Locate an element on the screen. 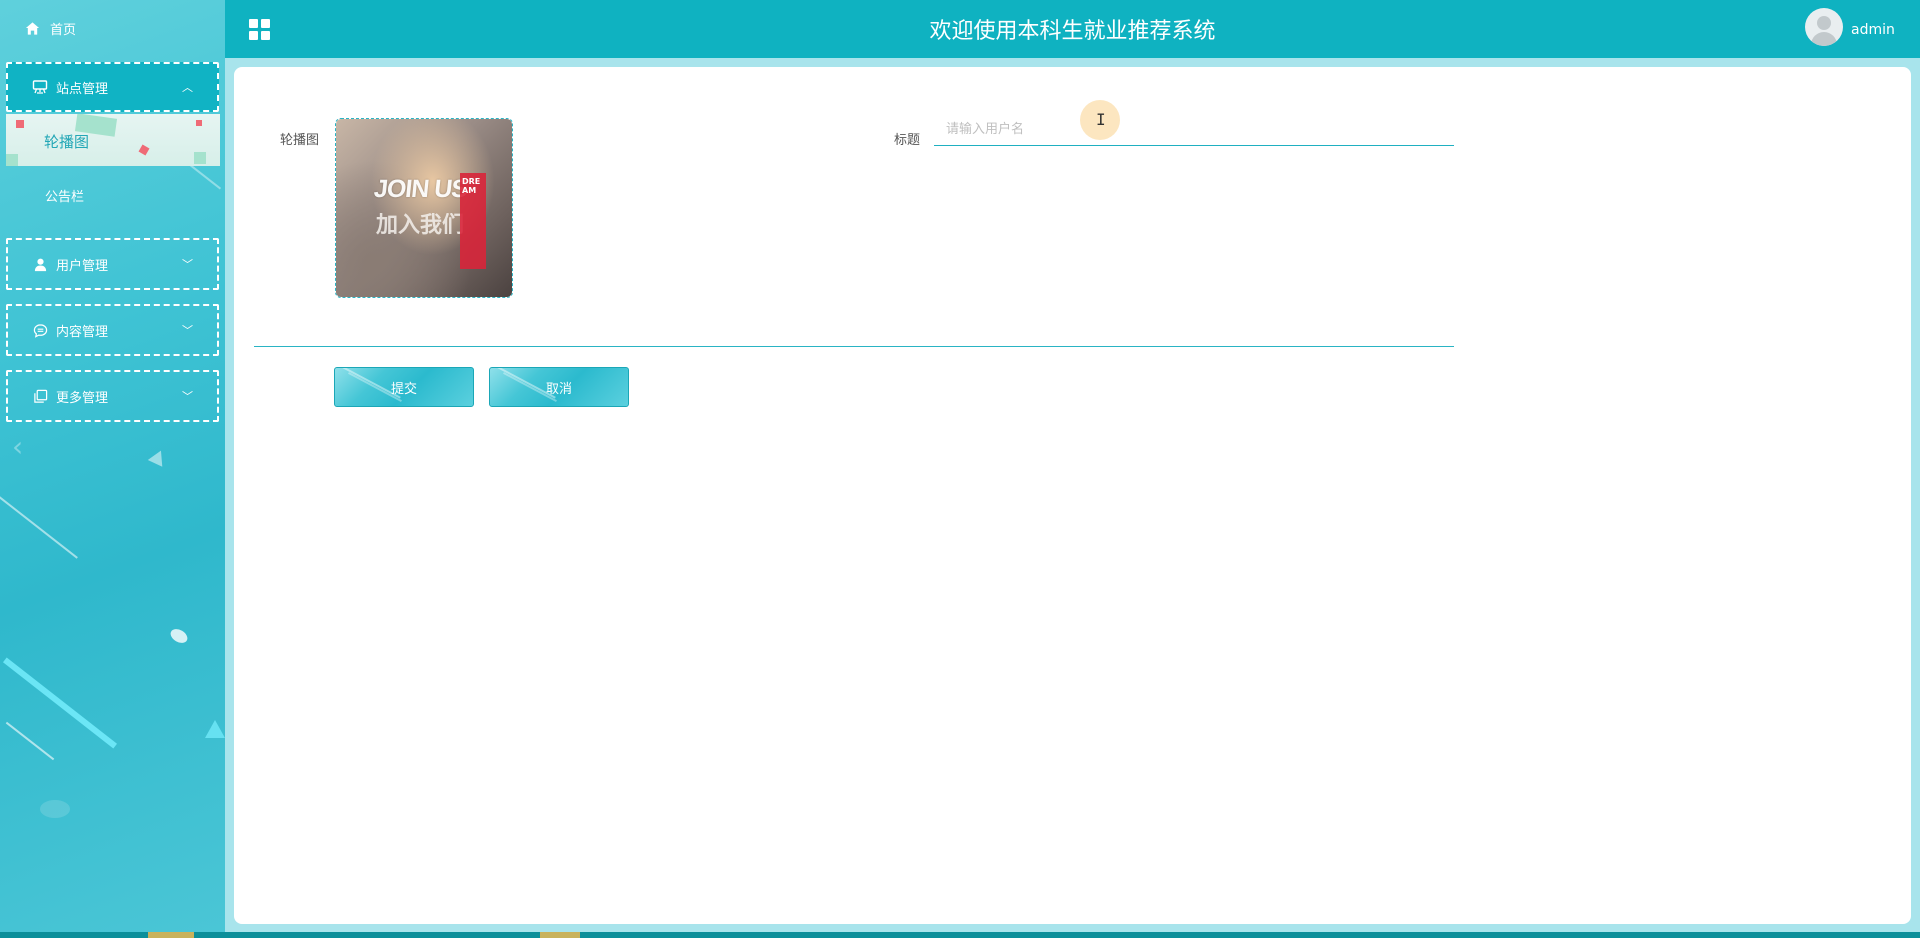 Image resolution: width=1920 pixels, height=938 pixels. sidebar-group-label: 更多管理 is located at coordinates (82, 398).